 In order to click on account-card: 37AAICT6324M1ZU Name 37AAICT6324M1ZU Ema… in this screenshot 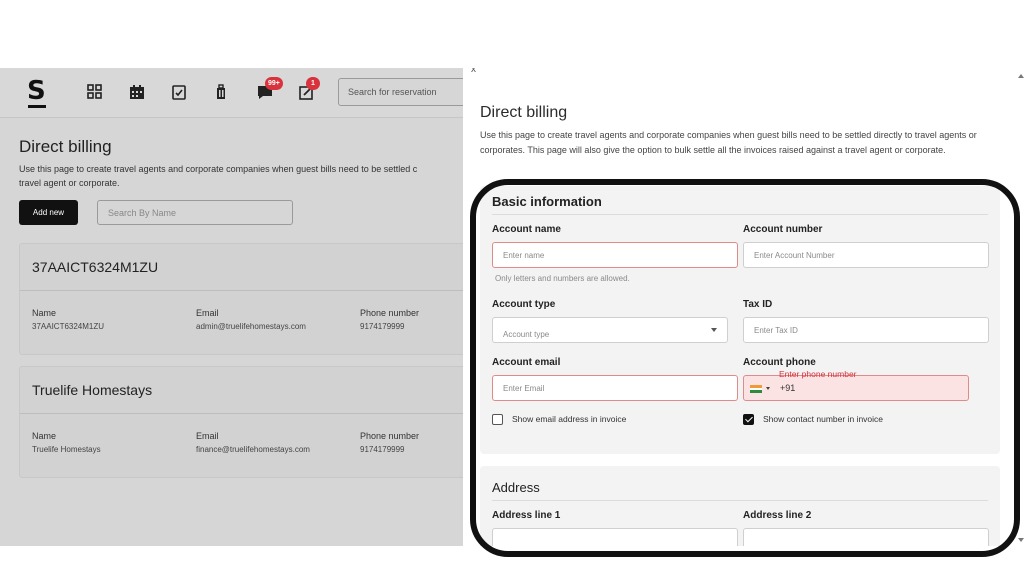, I will do `click(241, 299)`.